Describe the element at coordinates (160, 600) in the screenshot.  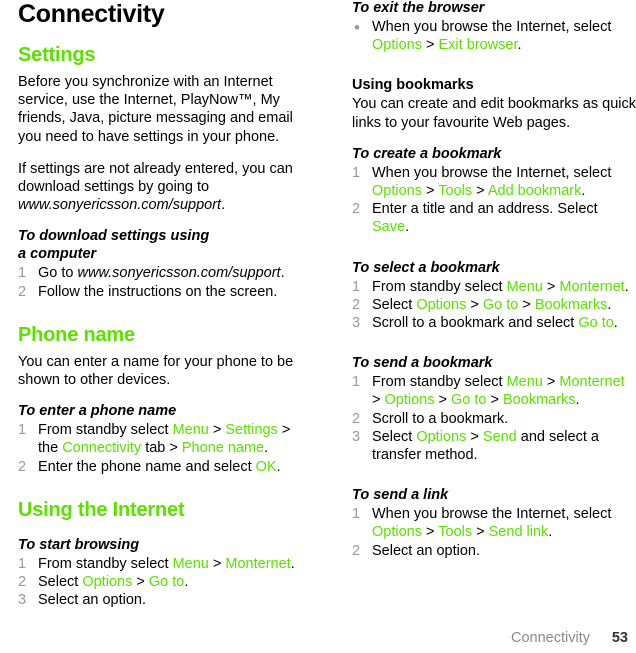
I see `list-item: 3 Select an option.` at that location.